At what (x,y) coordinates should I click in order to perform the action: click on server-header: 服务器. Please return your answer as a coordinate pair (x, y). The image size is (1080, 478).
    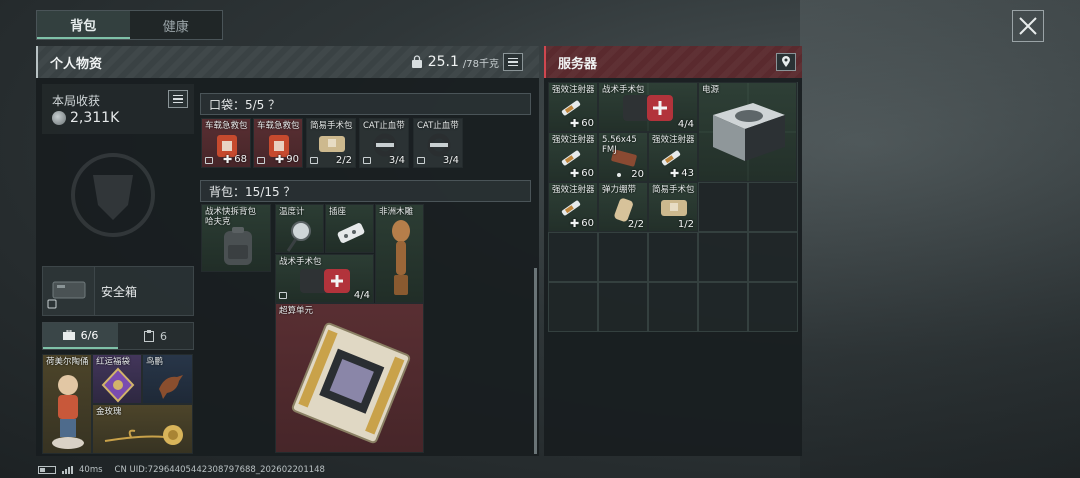
    Looking at the image, I should click on (673, 62).